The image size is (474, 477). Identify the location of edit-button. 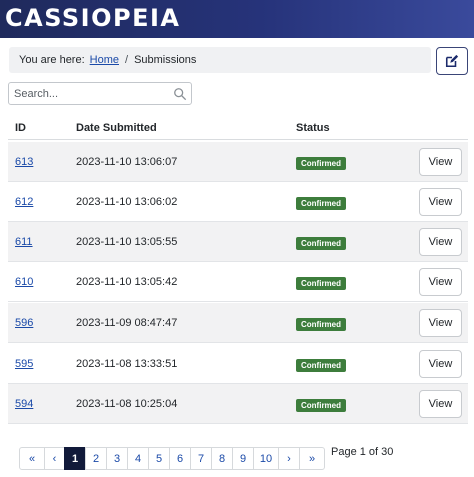
(452, 61).